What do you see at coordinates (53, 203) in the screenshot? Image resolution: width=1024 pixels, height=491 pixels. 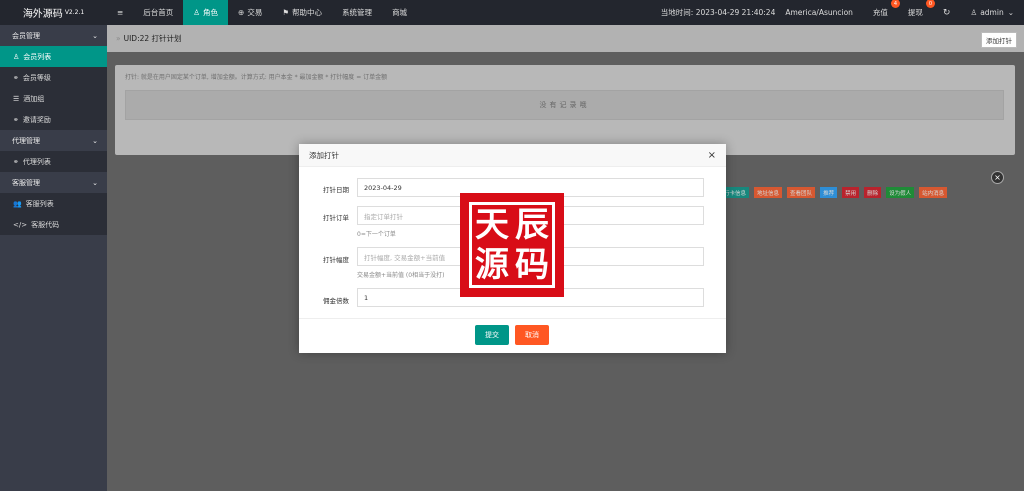 I see `sidebar-item-service-list: 👥 客服列表` at bounding box center [53, 203].